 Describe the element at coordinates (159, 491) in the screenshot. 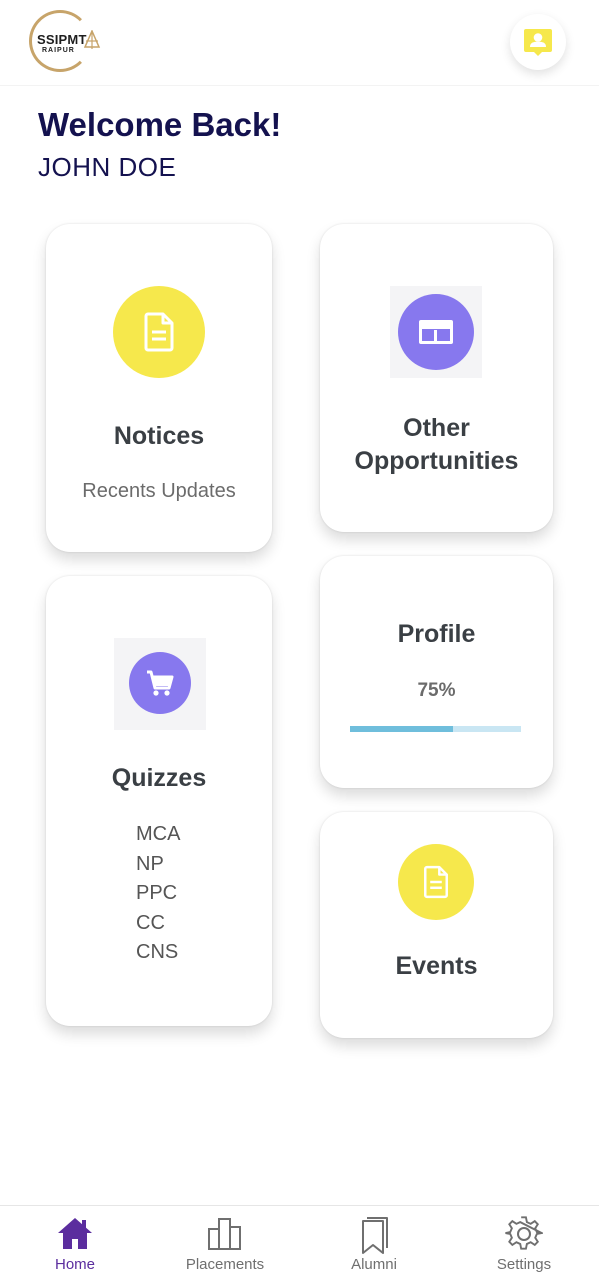

I see `notices-subtitle: Recents Updates` at that location.